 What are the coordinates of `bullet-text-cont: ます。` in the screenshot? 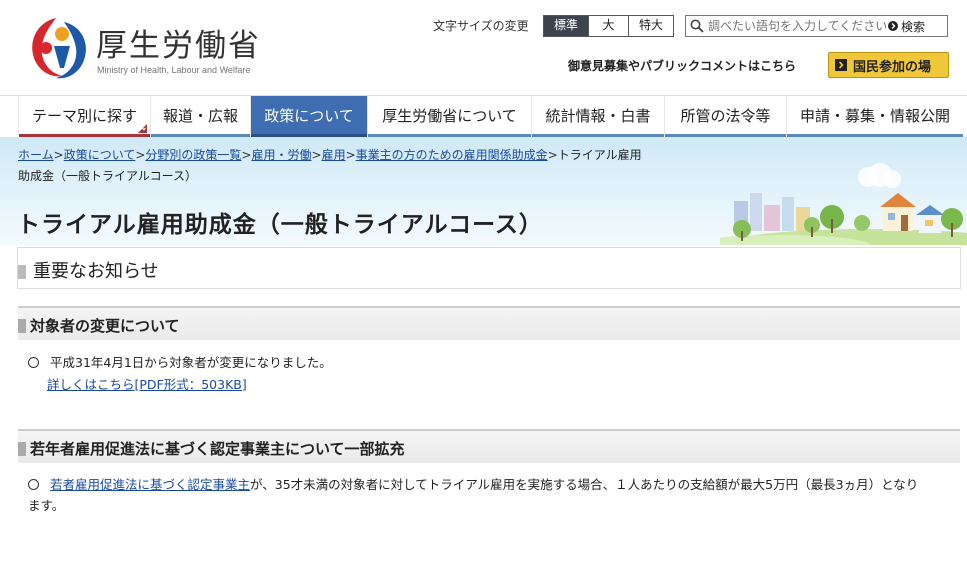 It's located at (46, 505).